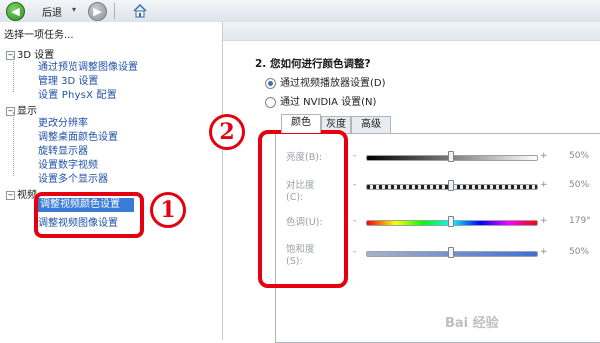 Image resolution: width=600 pixels, height=343 pixels. What do you see at coordinates (73, 177) in the screenshot?
I see `tree-item-multiple-displays: 设置多个显示器` at bounding box center [73, 177].